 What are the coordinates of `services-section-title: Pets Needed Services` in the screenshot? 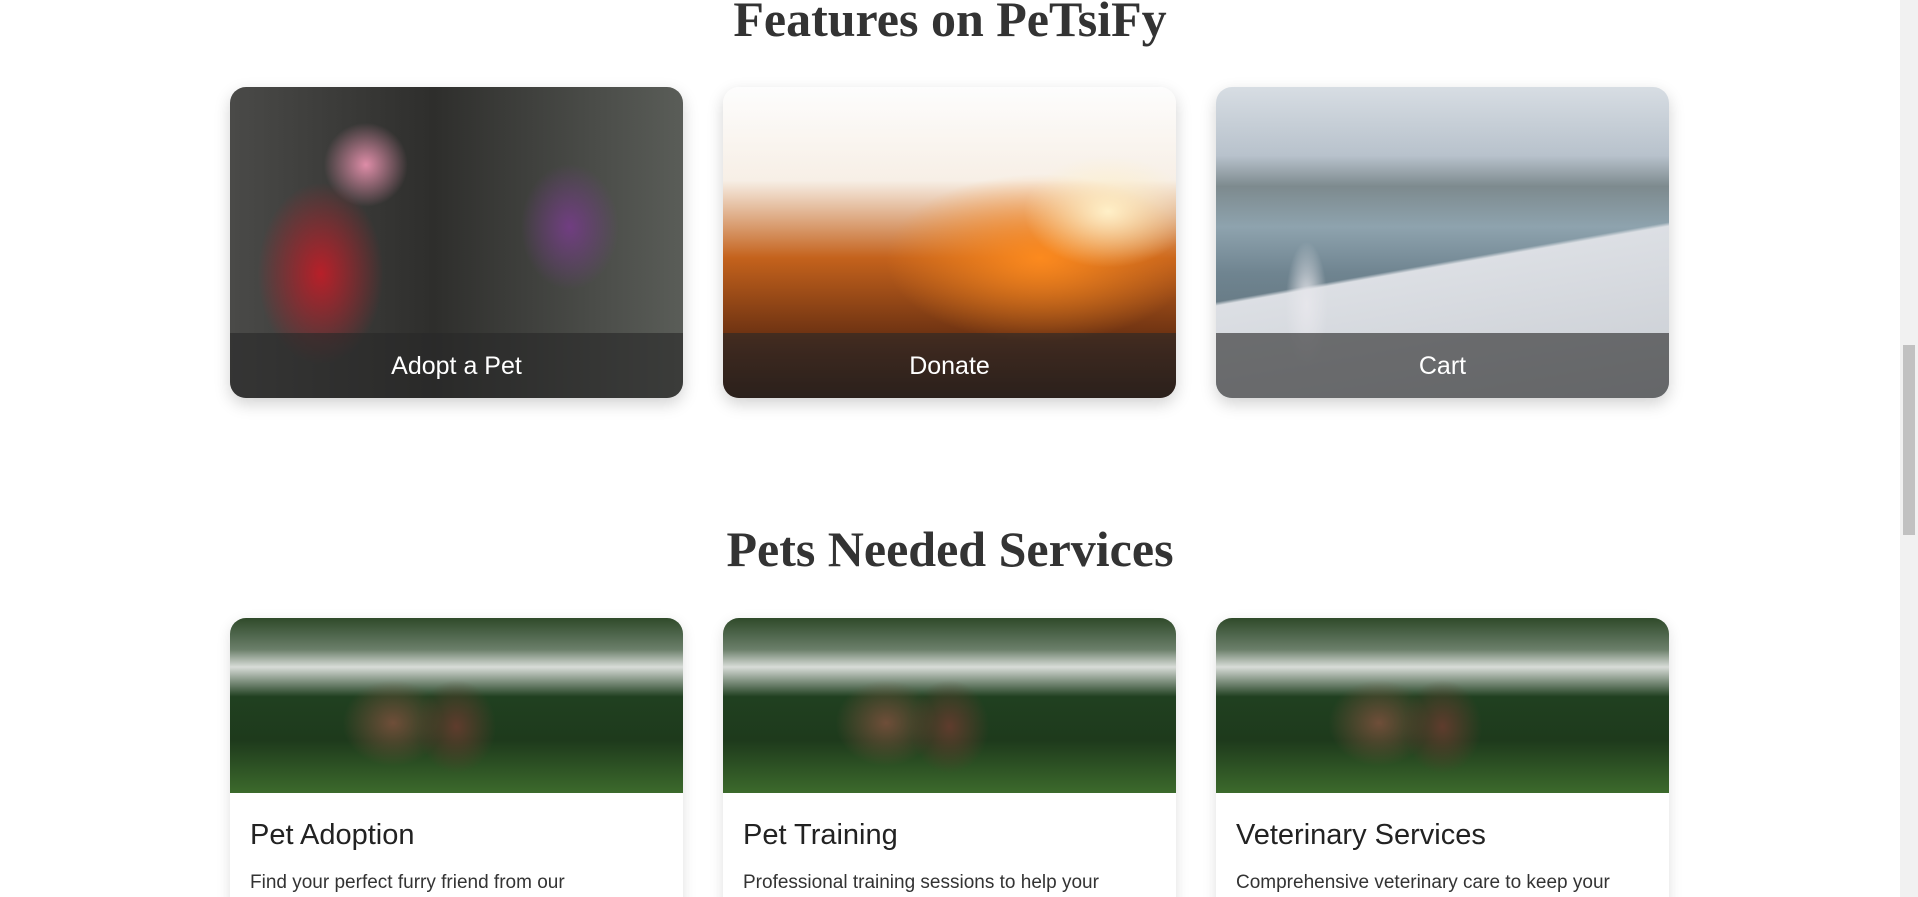 It's located at (950, 549).